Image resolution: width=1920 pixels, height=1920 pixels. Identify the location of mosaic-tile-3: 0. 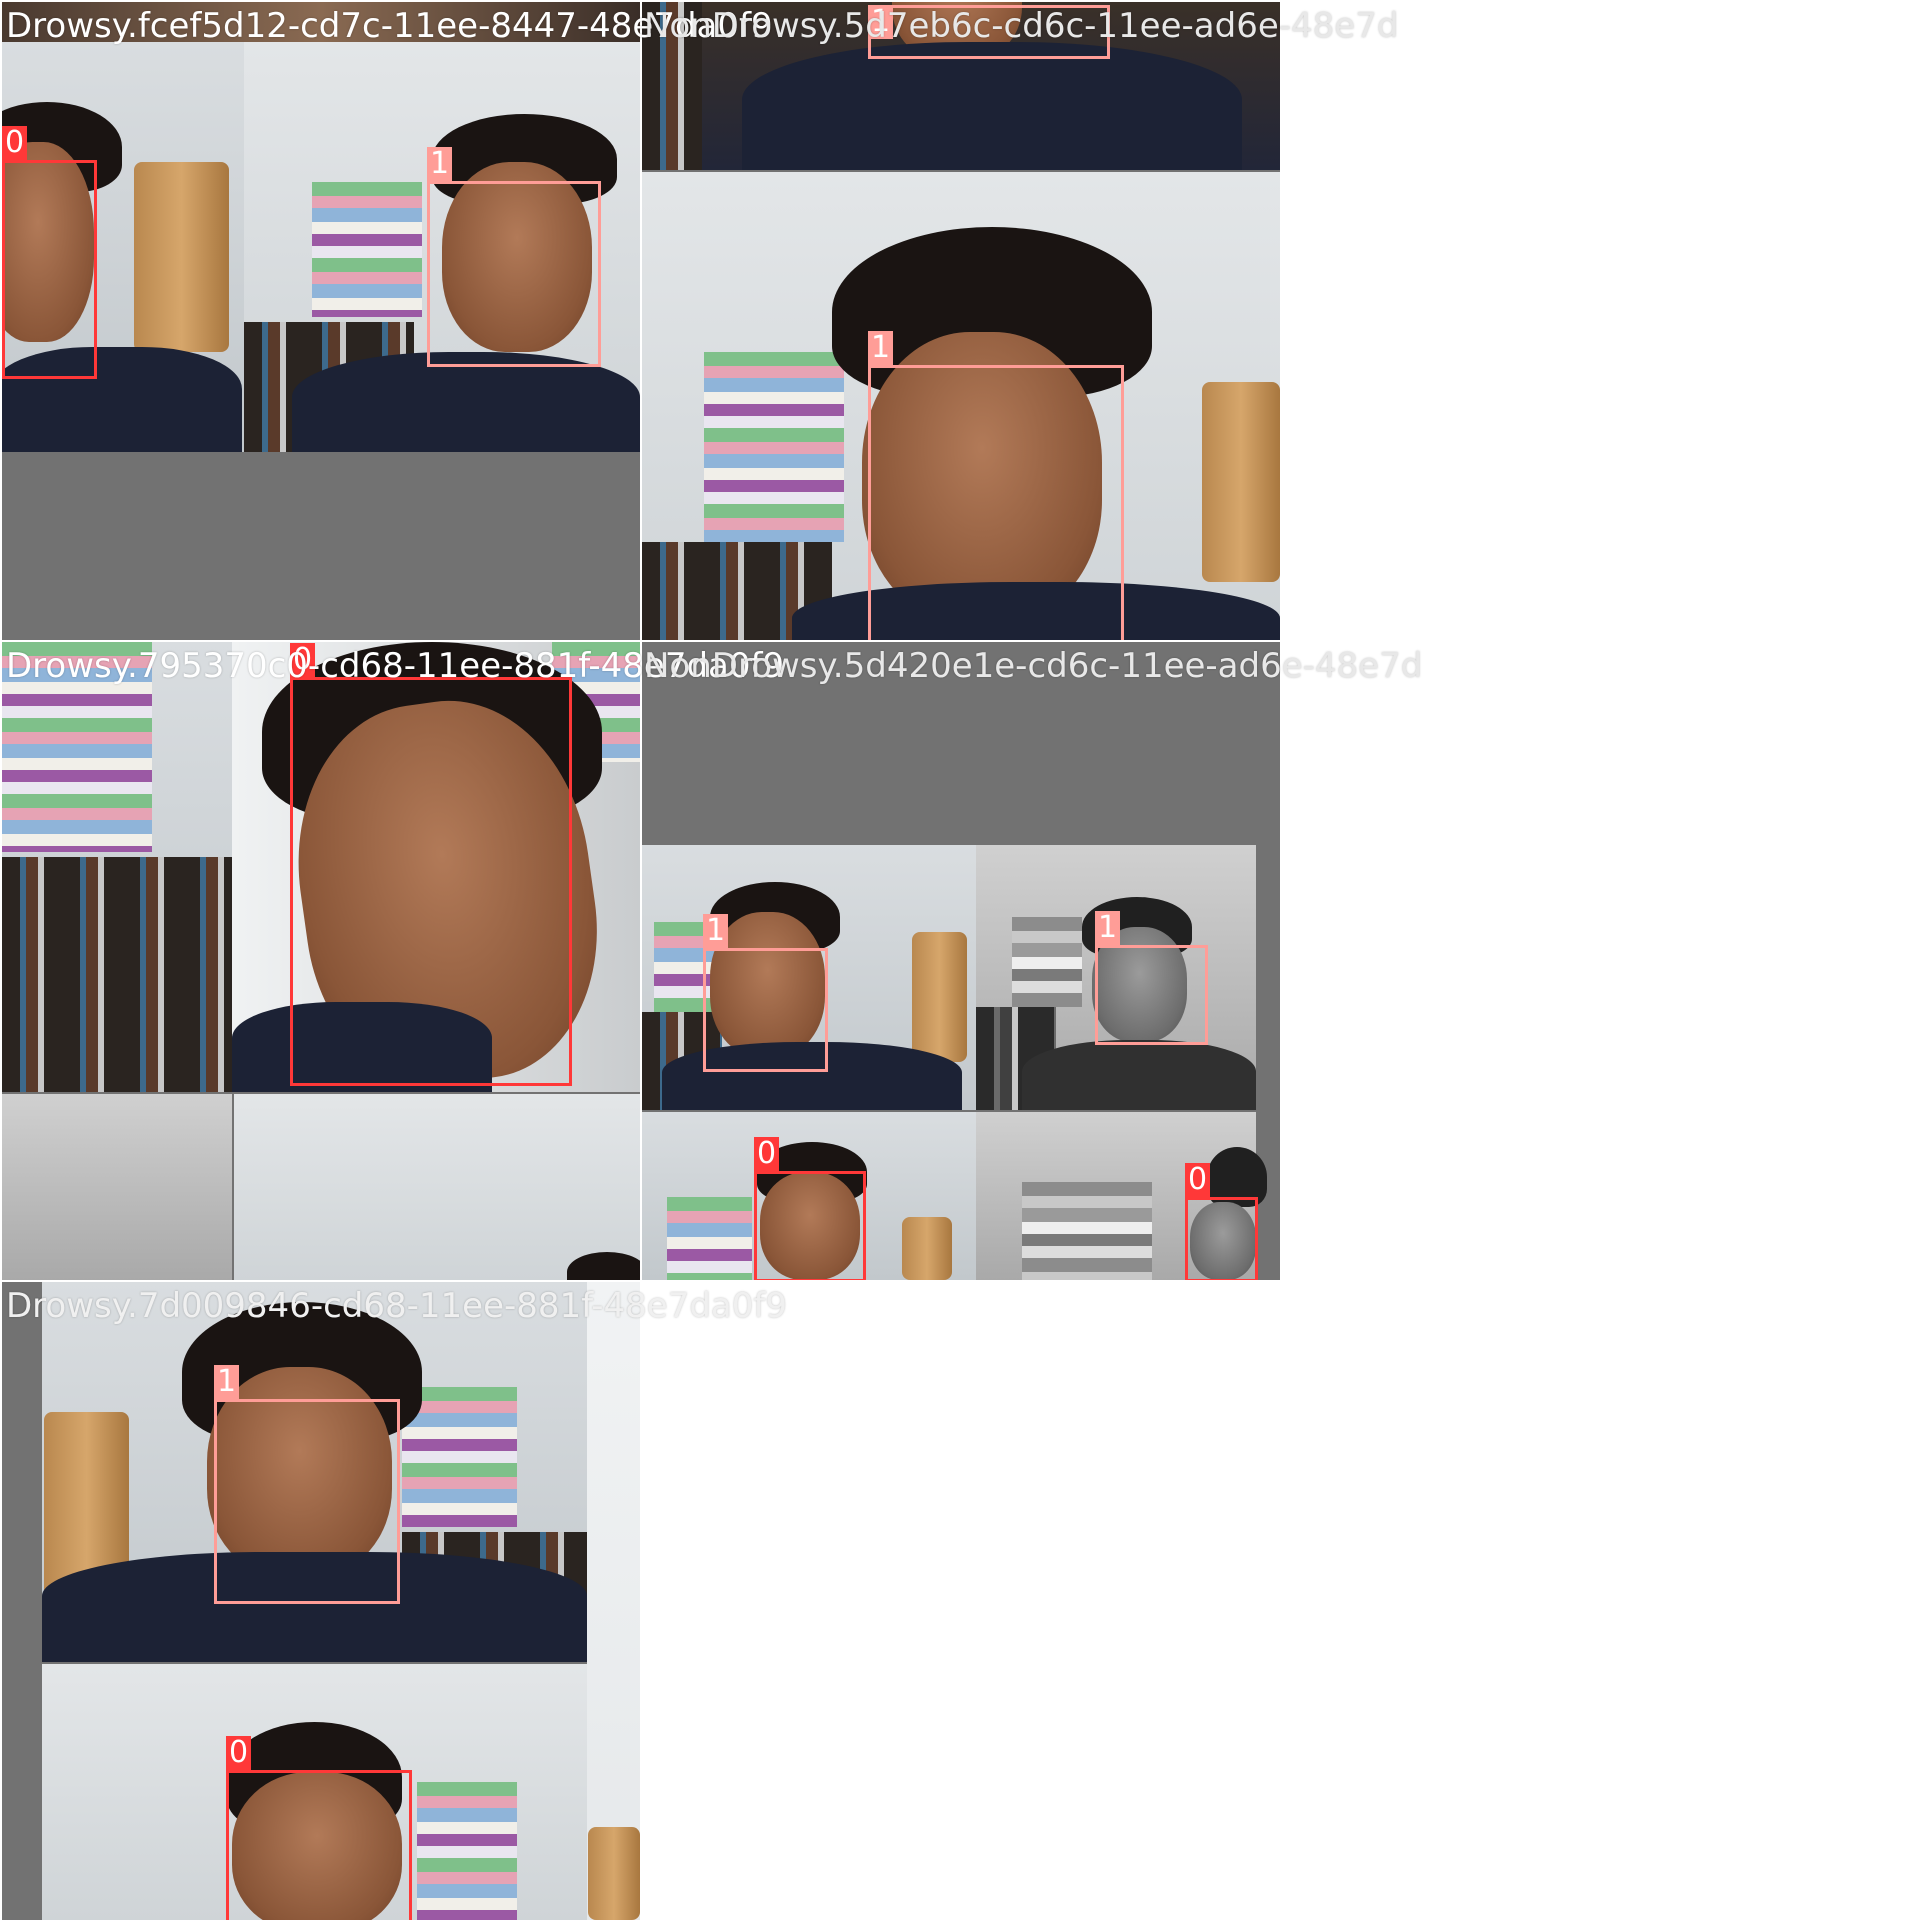
(321, 961).